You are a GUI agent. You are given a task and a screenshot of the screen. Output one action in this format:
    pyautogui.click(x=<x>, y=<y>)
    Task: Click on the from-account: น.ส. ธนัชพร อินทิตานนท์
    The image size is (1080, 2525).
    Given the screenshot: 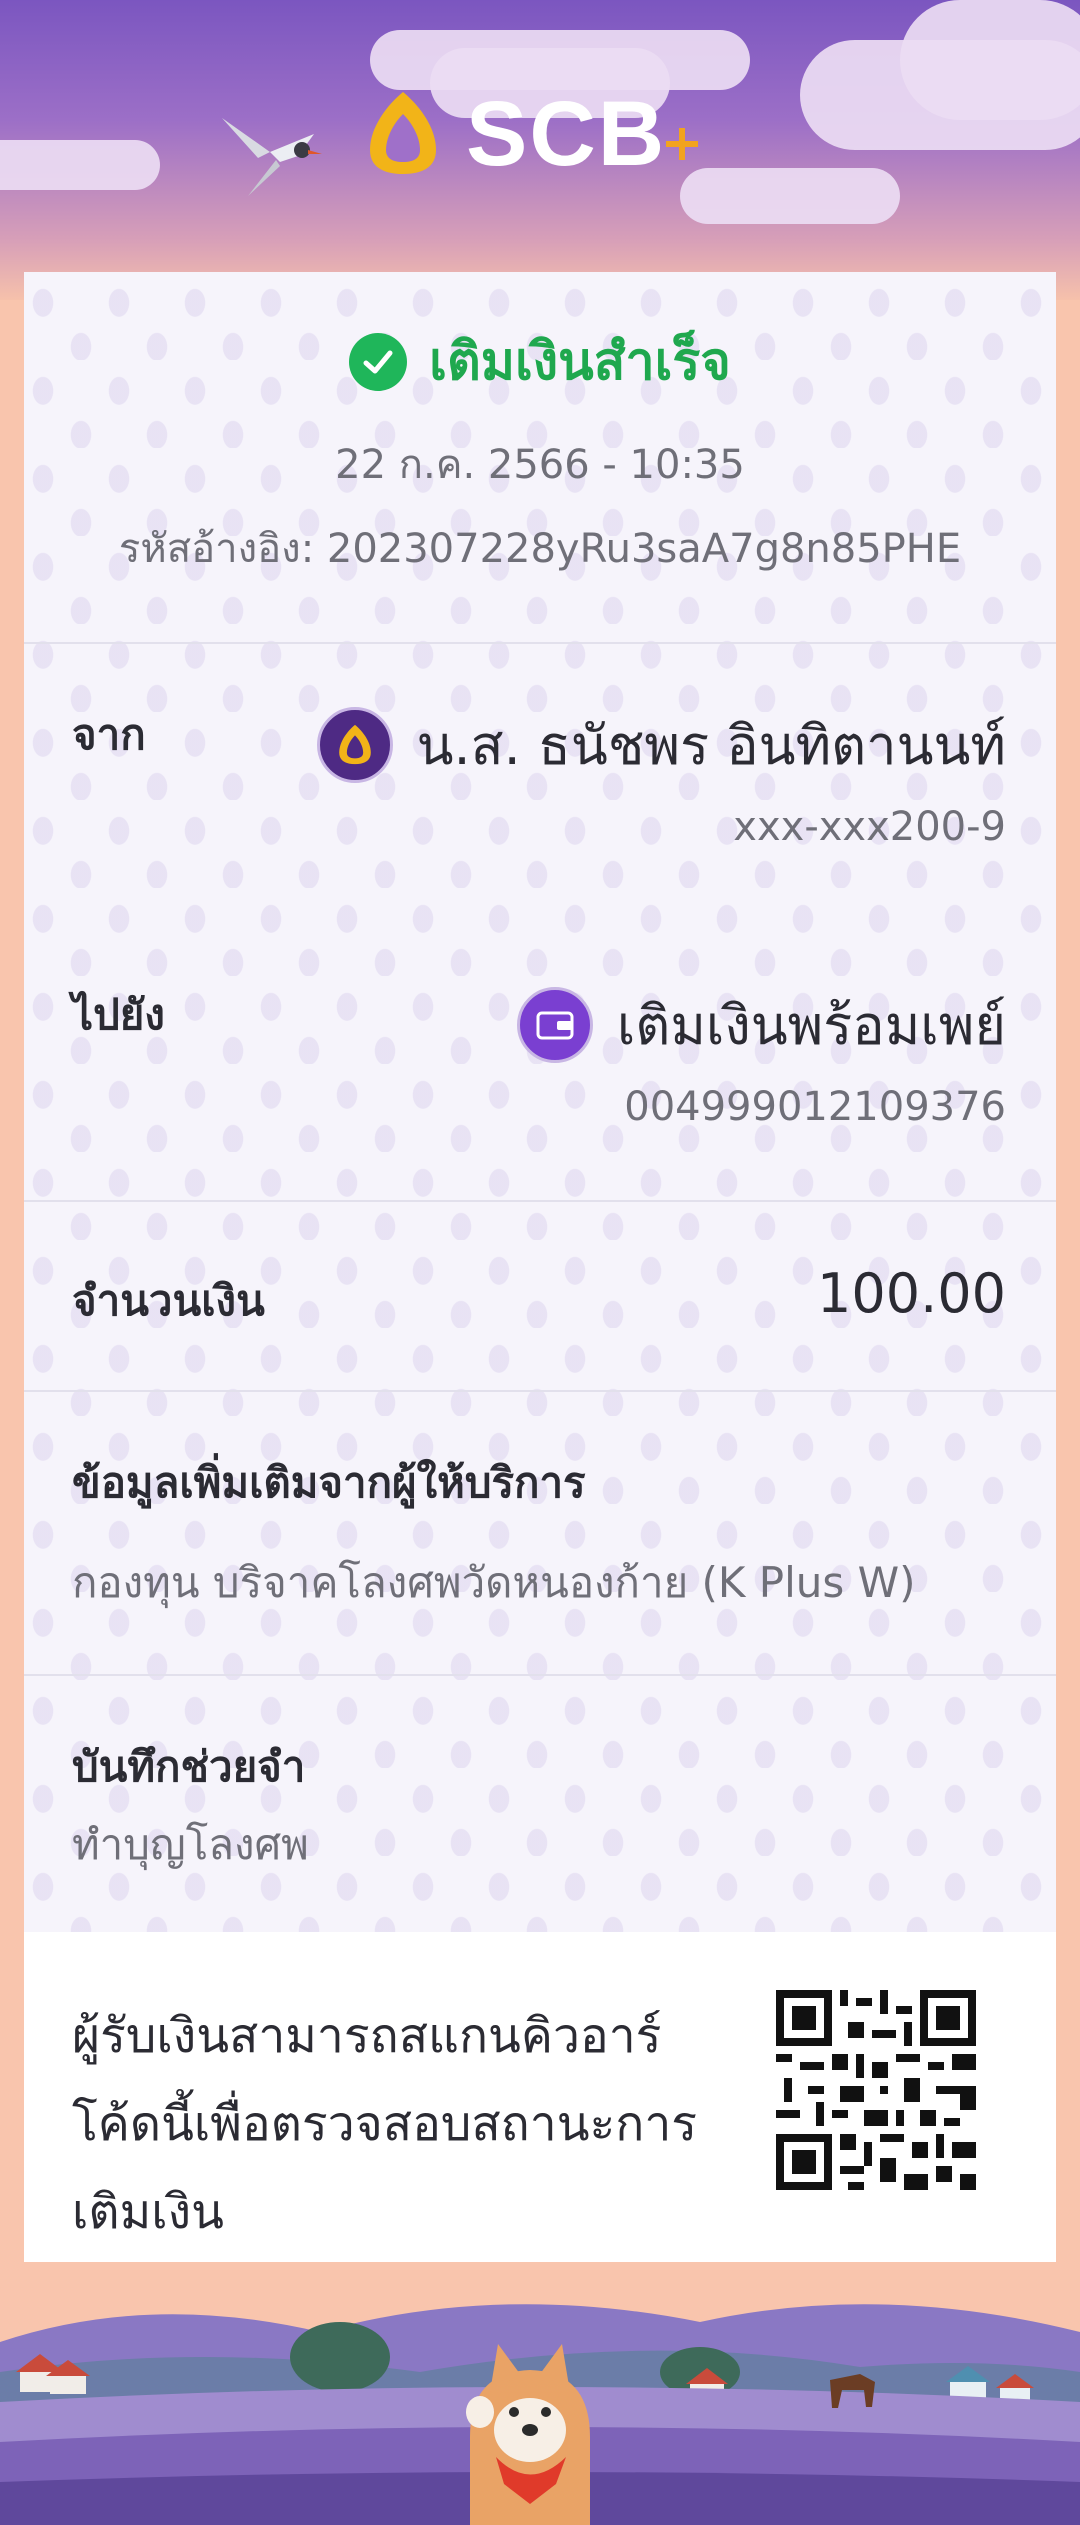 What is the action you would take?
    pyautogui.click(x=661, y=745)
    